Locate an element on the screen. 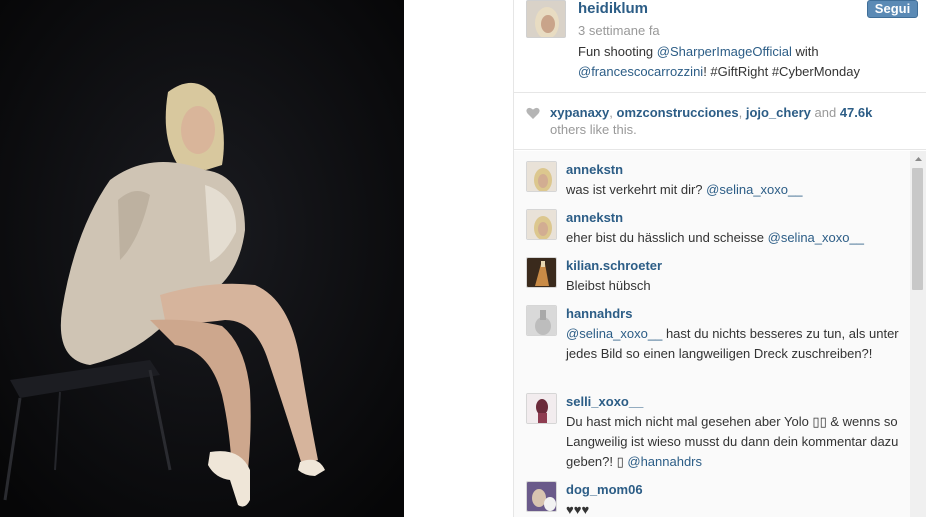 The height and width of the screenshot is (517, 926). text-segment: ♥♥♥ is located at coordinates (578, 509).